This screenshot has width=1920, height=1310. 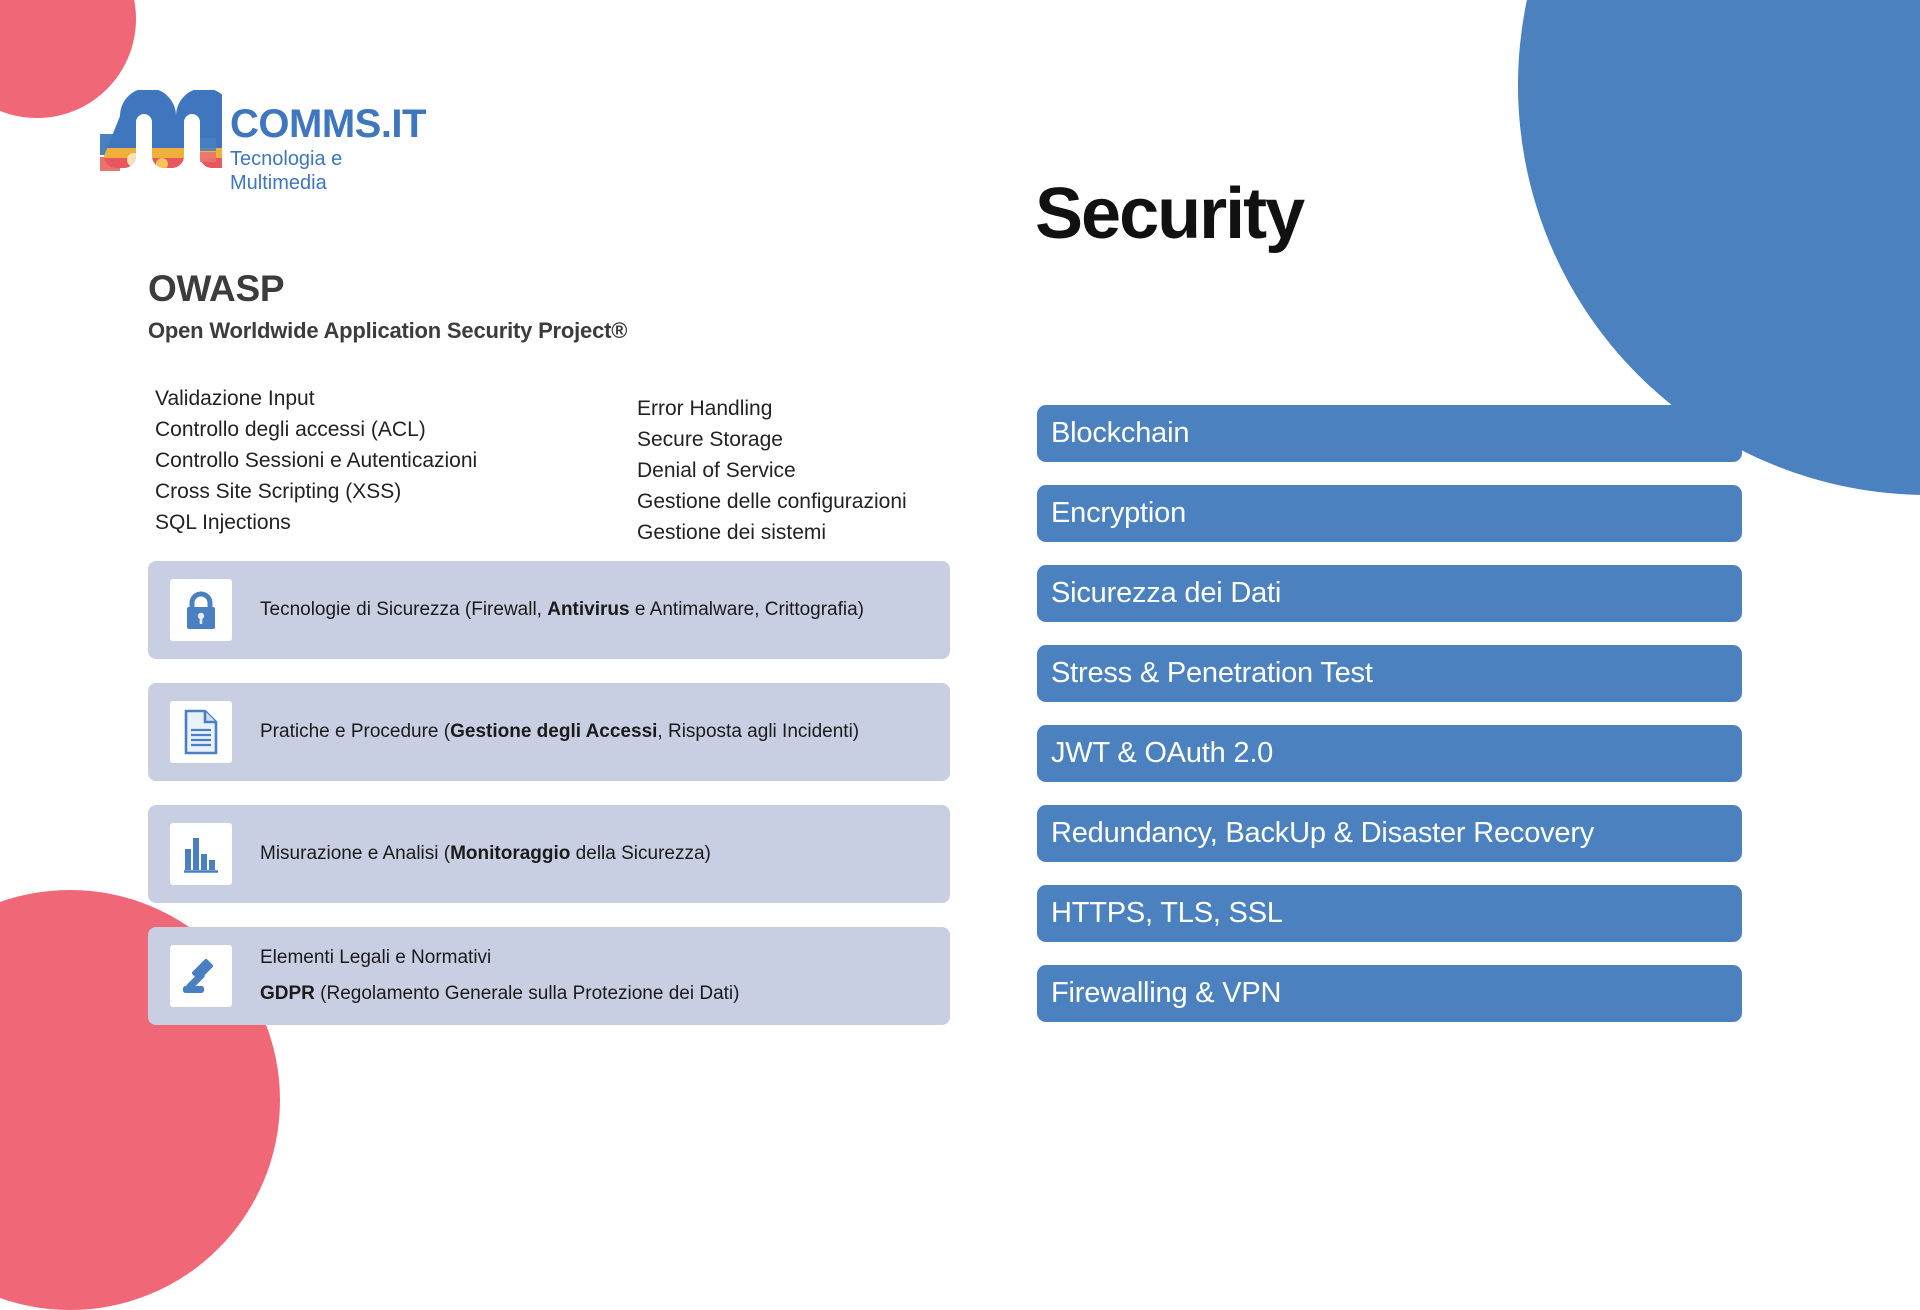 I want to click on owasp-topic-item: Denial of Service, so click(x=716, y=470).